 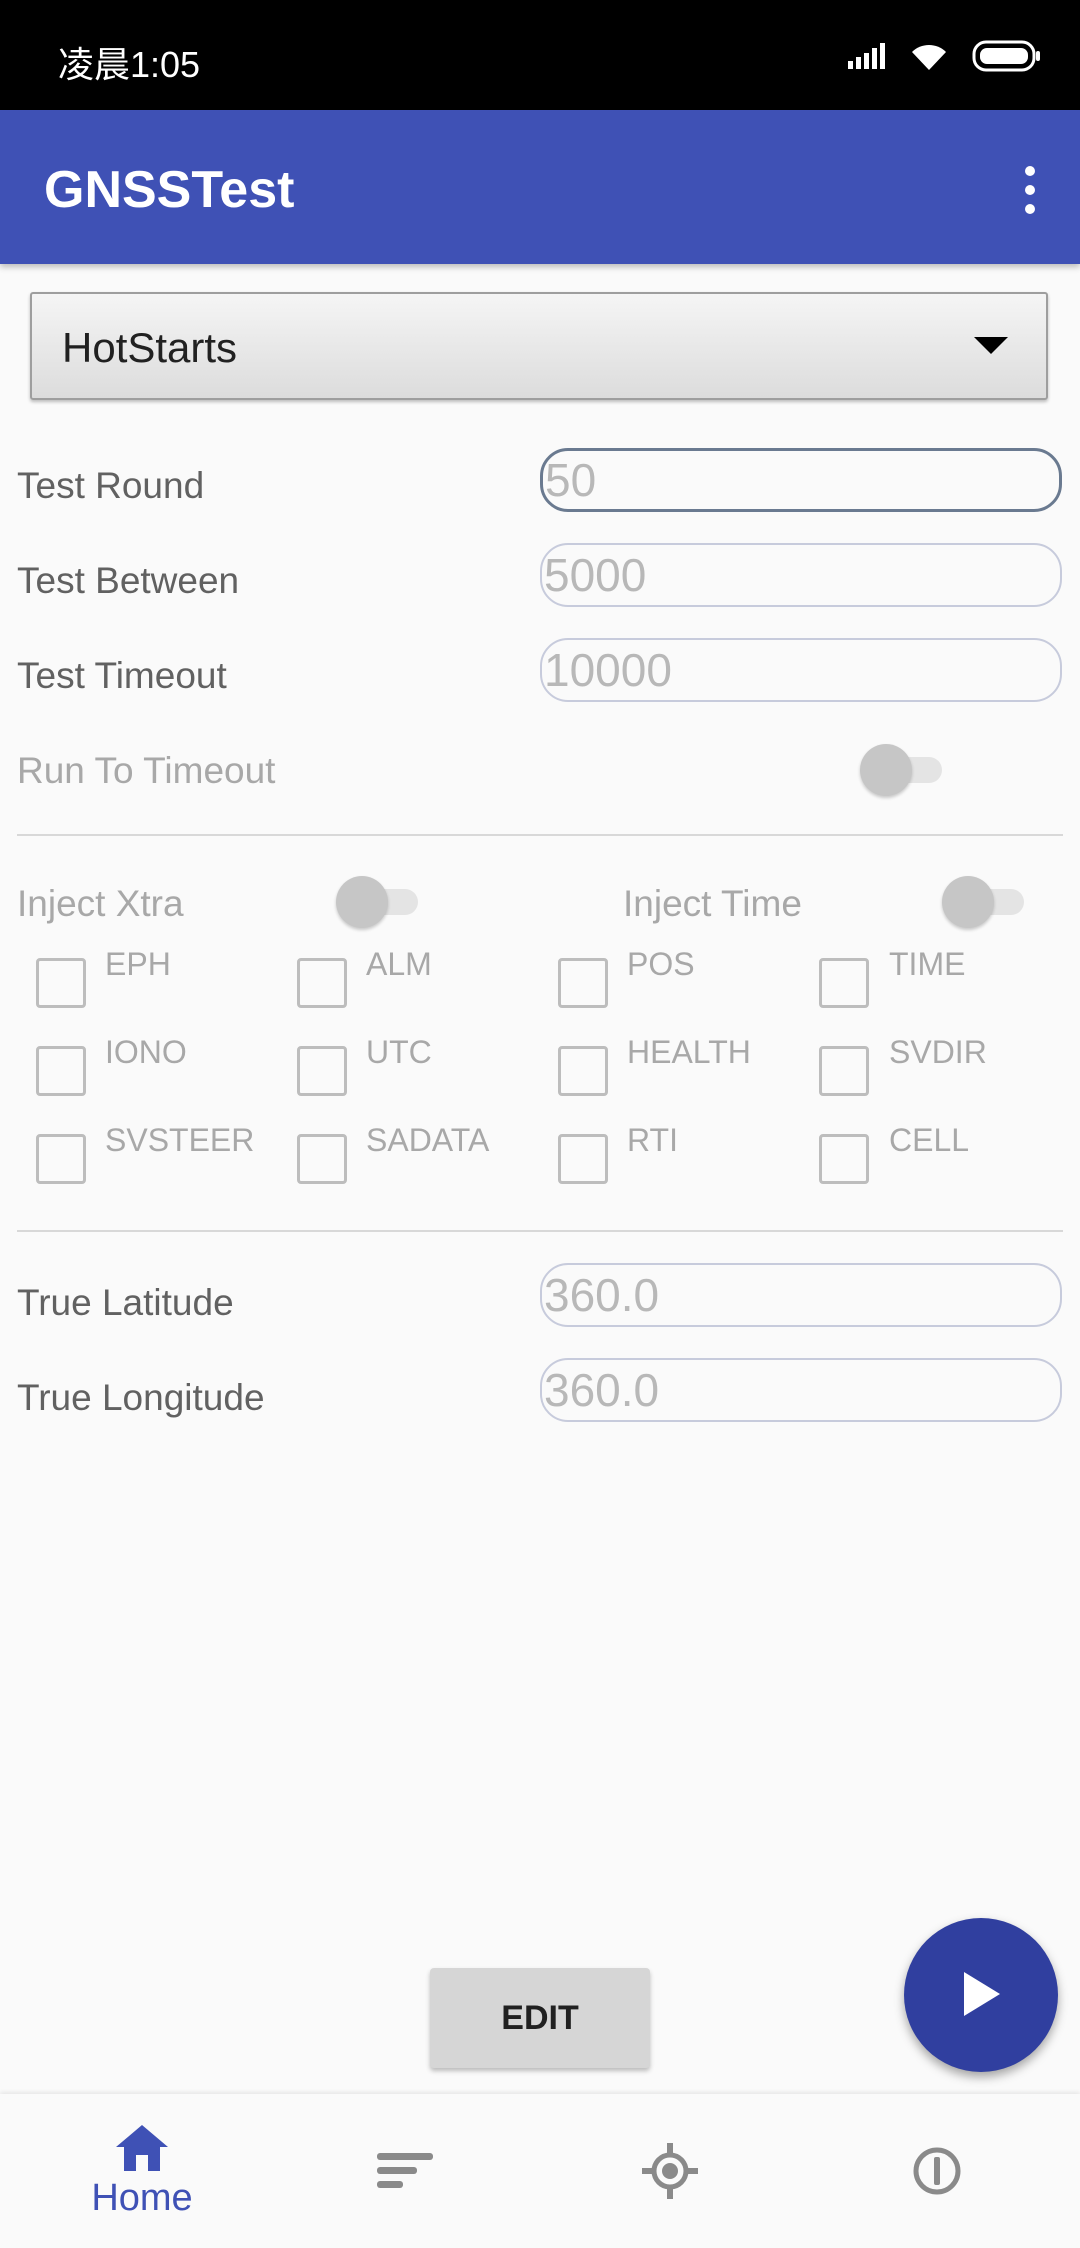 What do you see at coordinates (540, 187) in the screenshot?
I see `app-bar: GNSSTest` at bounding box center [540, 187].